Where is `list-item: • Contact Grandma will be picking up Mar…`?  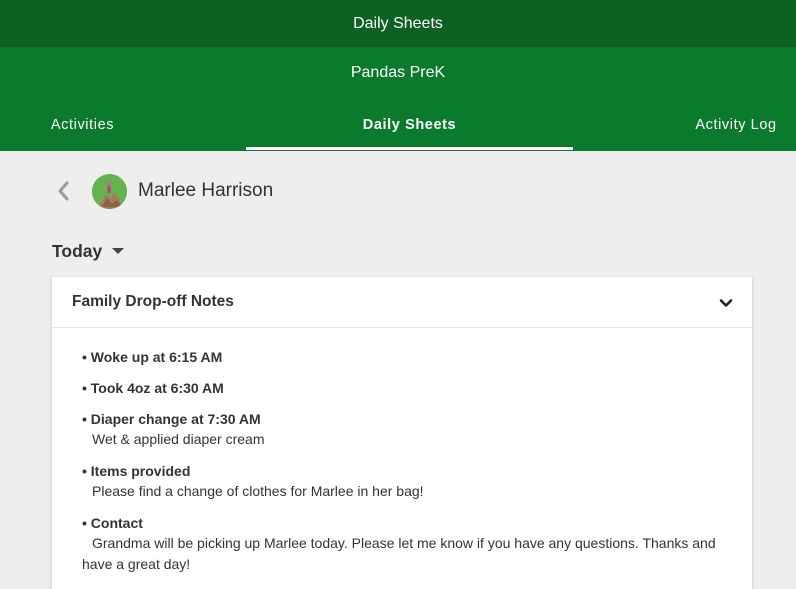
list-item: • Contact Grandma will be picking up Mar… is located at coordinates (402, 544).